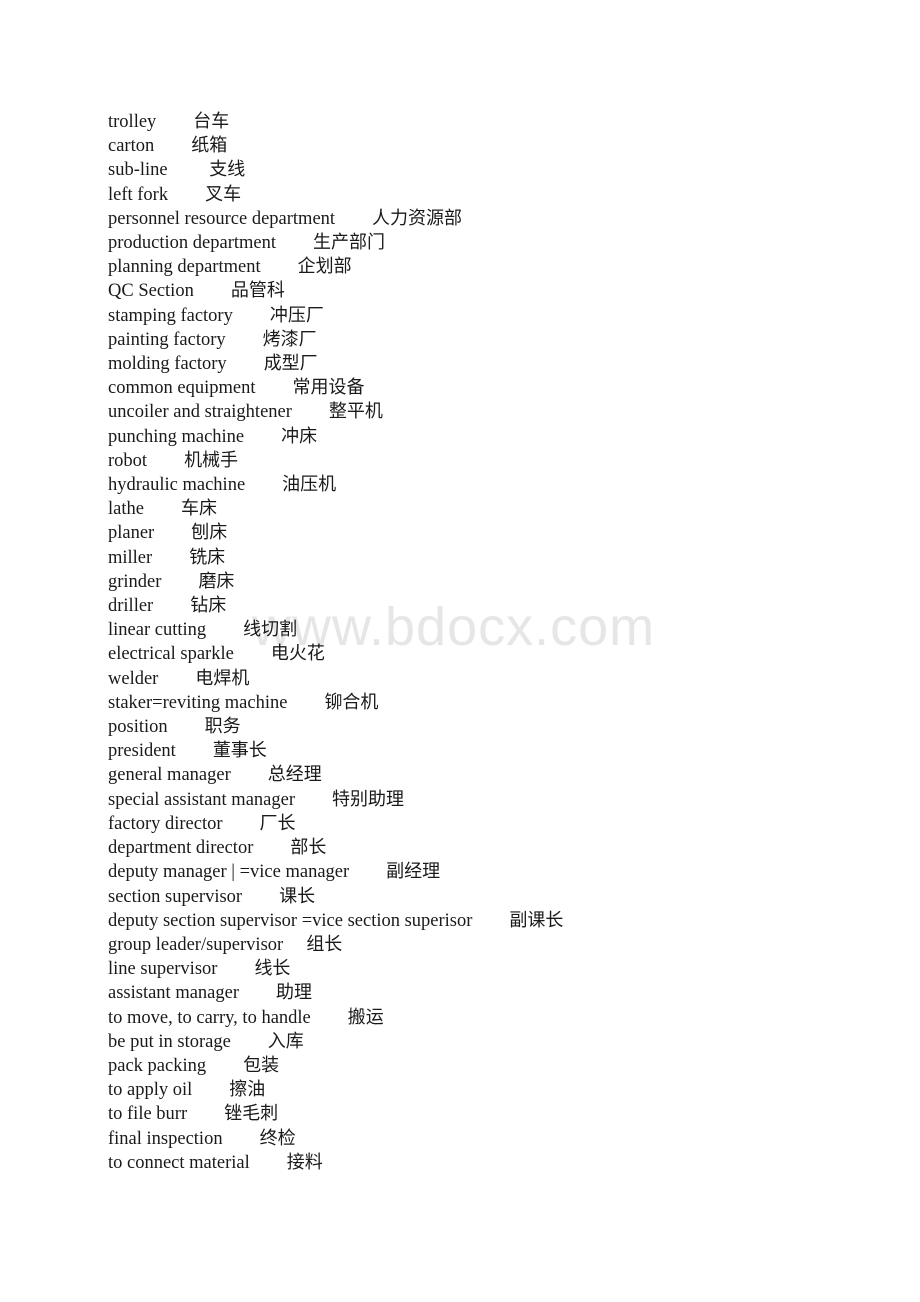  Describe the element at coordinates (216, 581) in the screenshot. I see `glossary-term-zh: 磨床` at that location.